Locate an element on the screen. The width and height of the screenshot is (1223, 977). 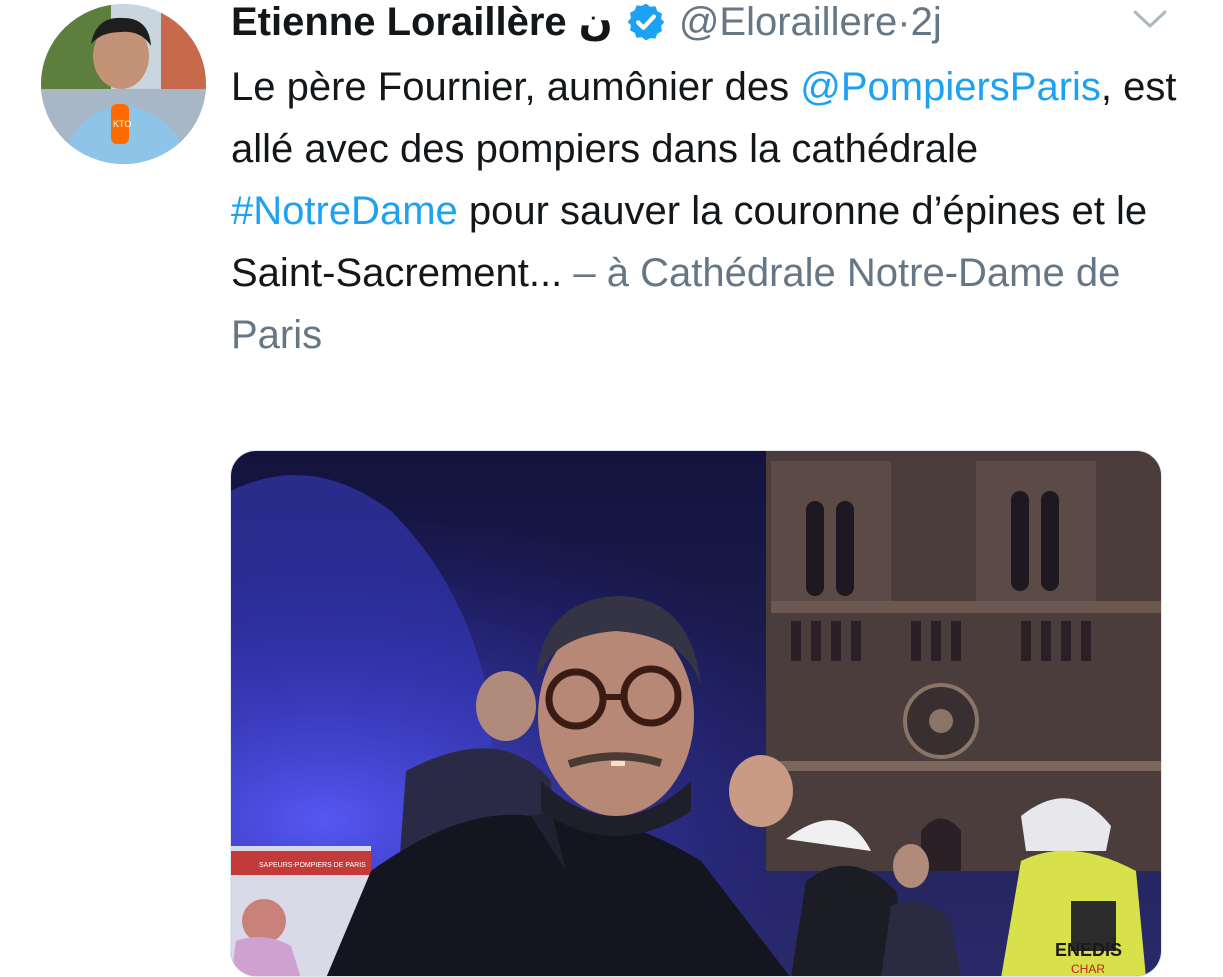
mention-link: @PompiersParis is located at coordinates (950, 87).